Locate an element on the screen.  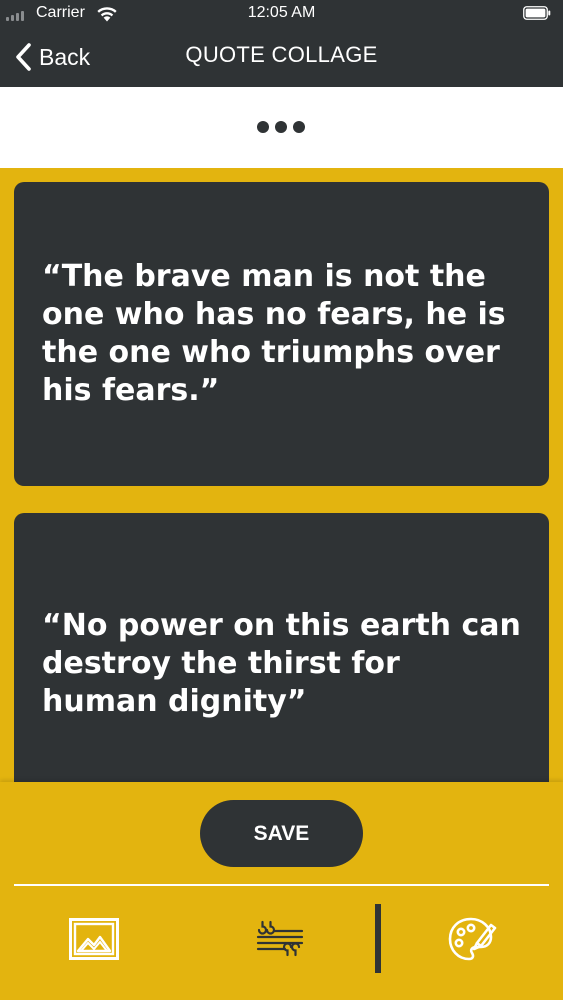
navigation-bar: Back QUOTE COLLAGE is located at coordinates (281, 57).